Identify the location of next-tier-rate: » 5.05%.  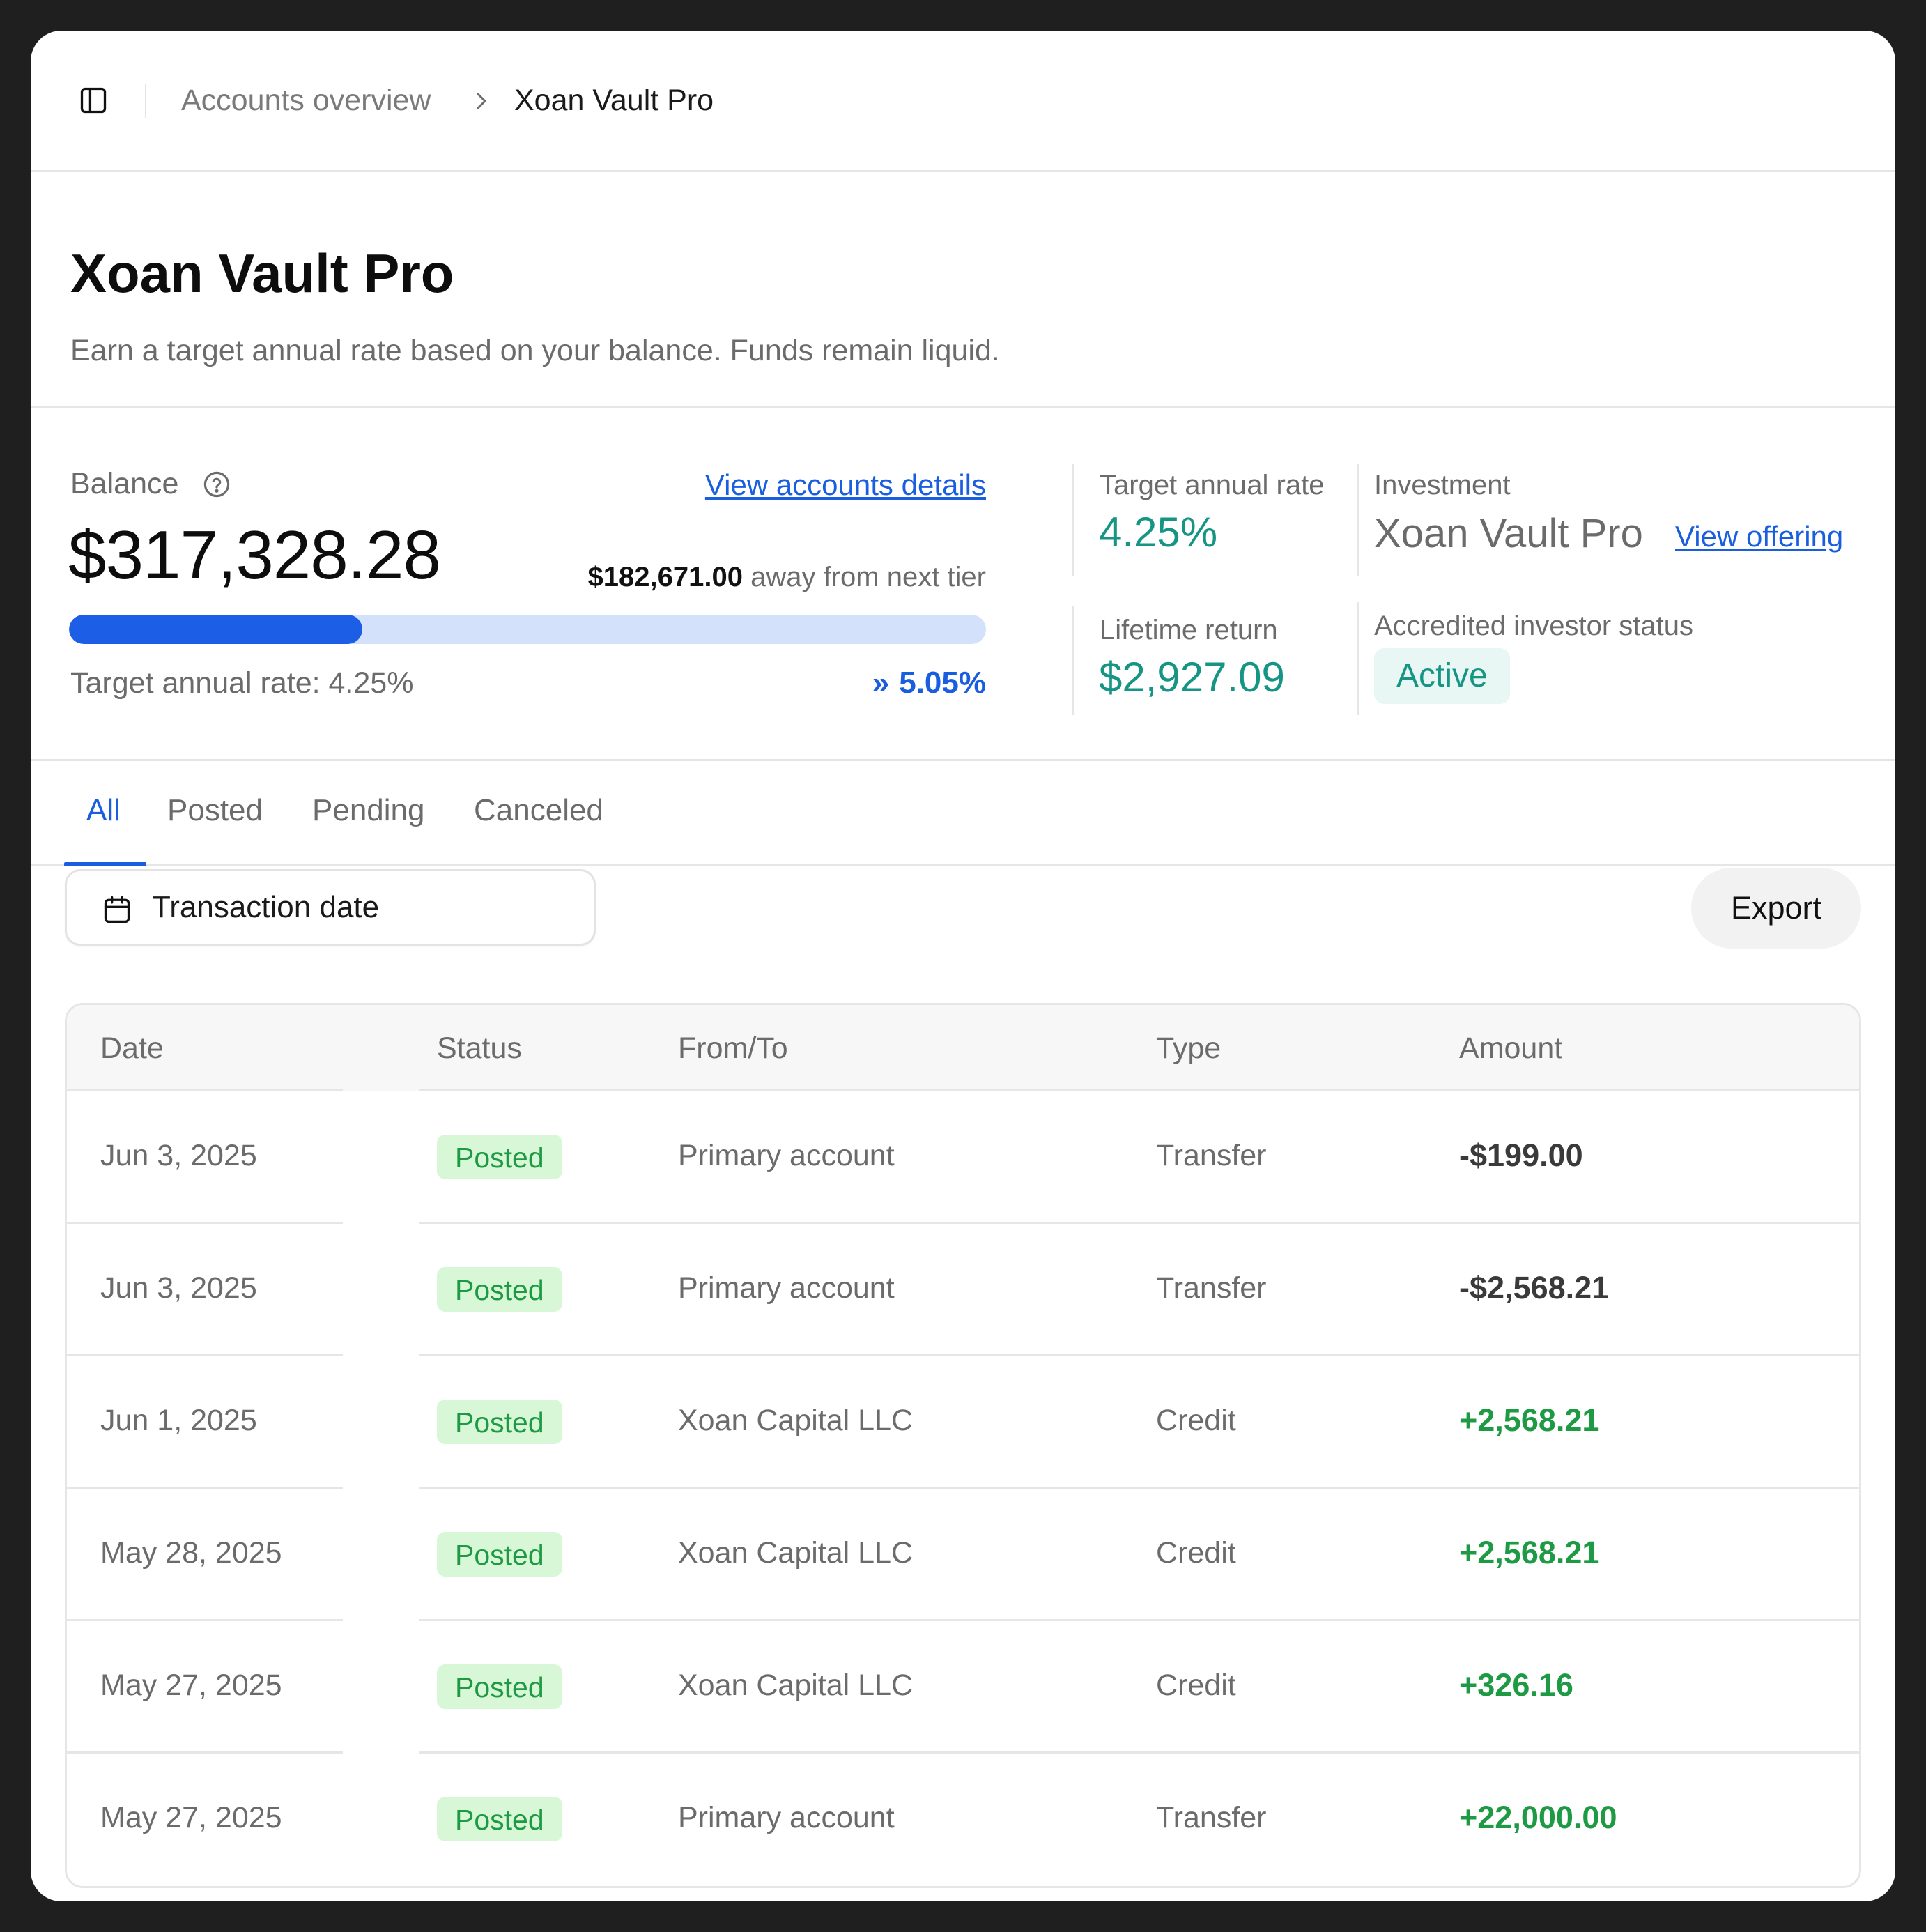
(929, 683).